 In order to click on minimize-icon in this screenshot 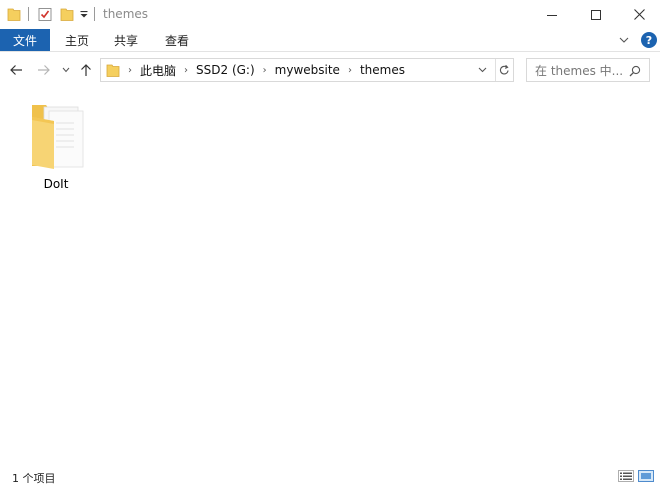, I will do `click(552, 15)`.